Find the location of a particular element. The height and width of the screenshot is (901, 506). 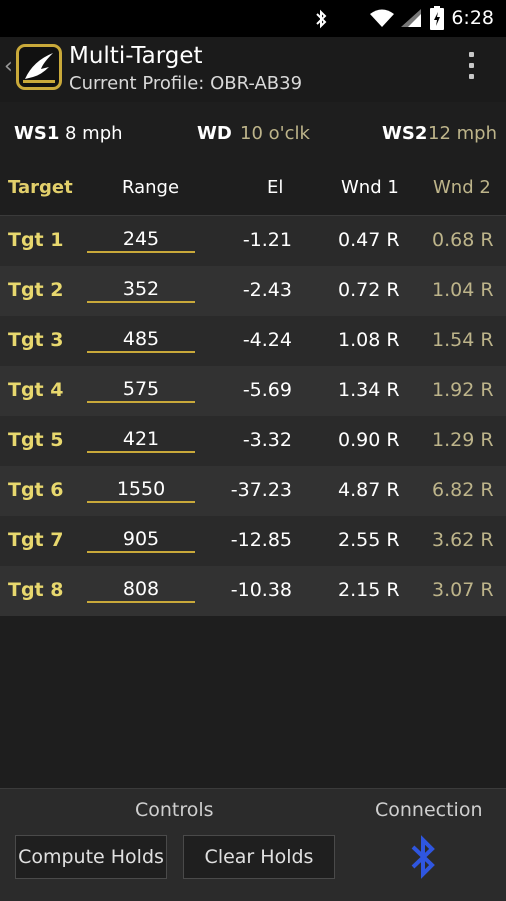

target-name: Tgt 2 is located at coordinates (36, 290).